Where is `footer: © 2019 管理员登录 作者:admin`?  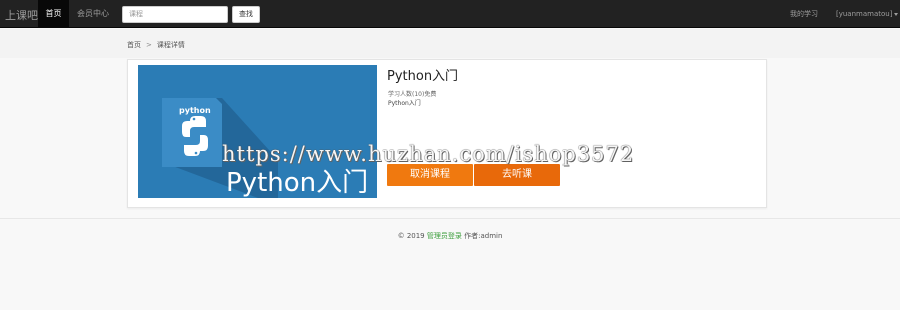
footer: © 2019 管理员登录 作者:admin is located at coordinates (450, 236).